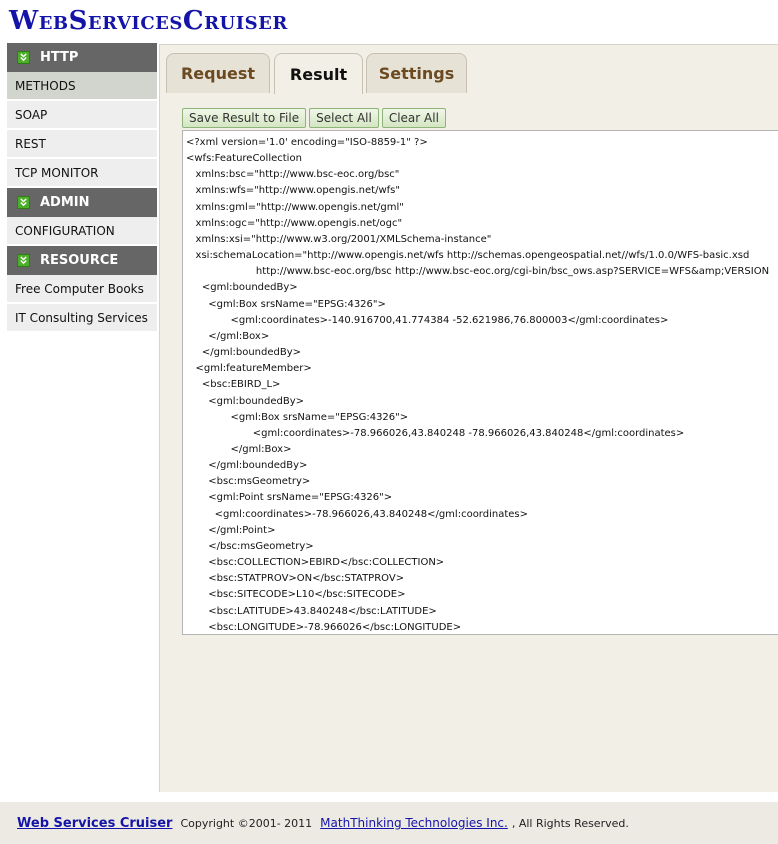  Describe the element at coordinates (244, 118) in the screenshot. I see `save-result-button: Save Result to File` at that location.